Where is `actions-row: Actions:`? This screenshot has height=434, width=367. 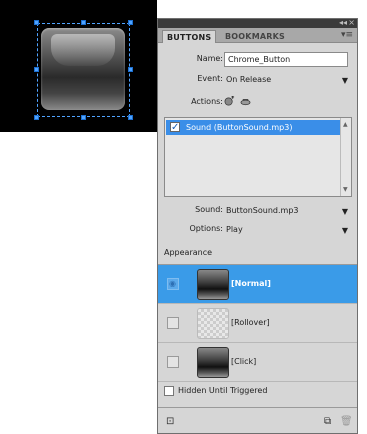
actions-row: Actions: is located at coordinates (257, 103).